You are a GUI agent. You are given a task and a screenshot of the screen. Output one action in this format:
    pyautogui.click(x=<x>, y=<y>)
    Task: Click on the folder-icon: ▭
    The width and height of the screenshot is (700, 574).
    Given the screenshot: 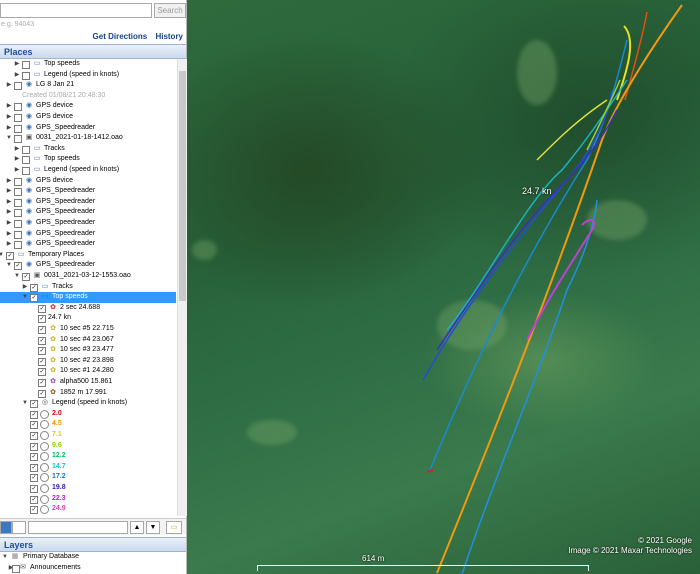 What is the action you would take?
    pyautogui.click(x=174, y=527)
    